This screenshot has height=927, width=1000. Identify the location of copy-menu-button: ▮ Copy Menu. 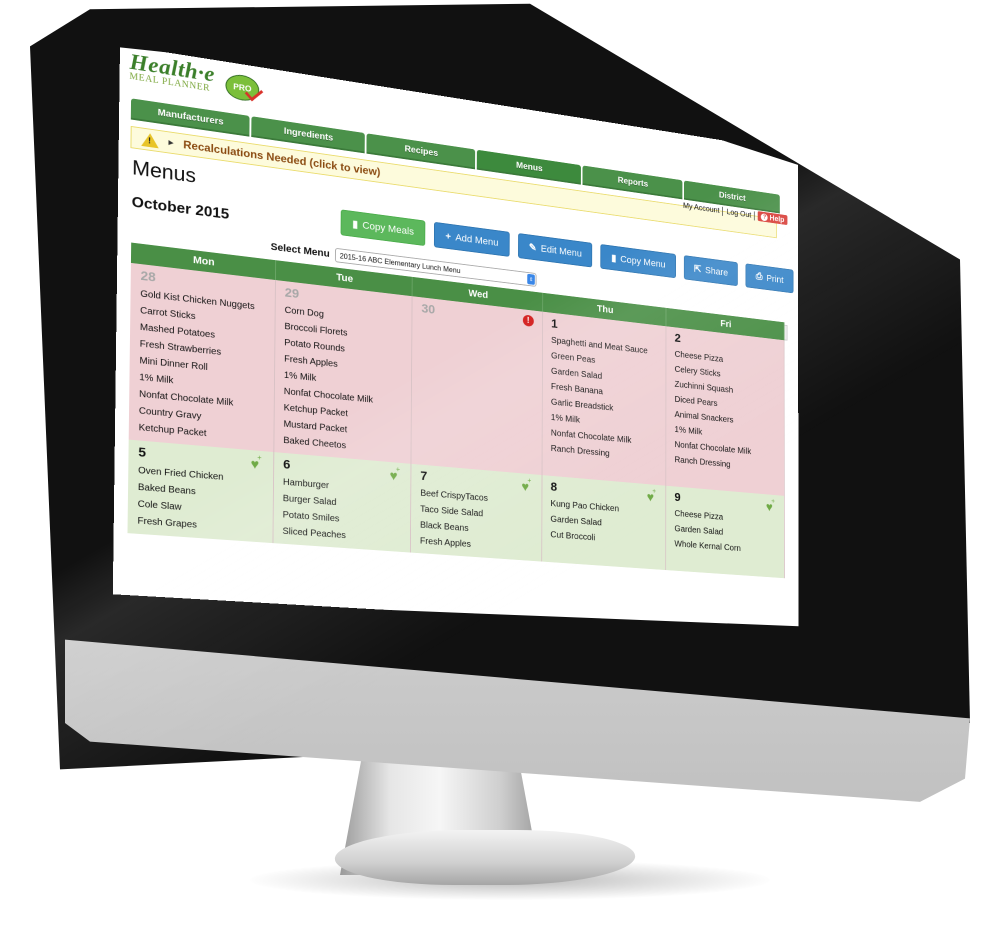
(638, 261).